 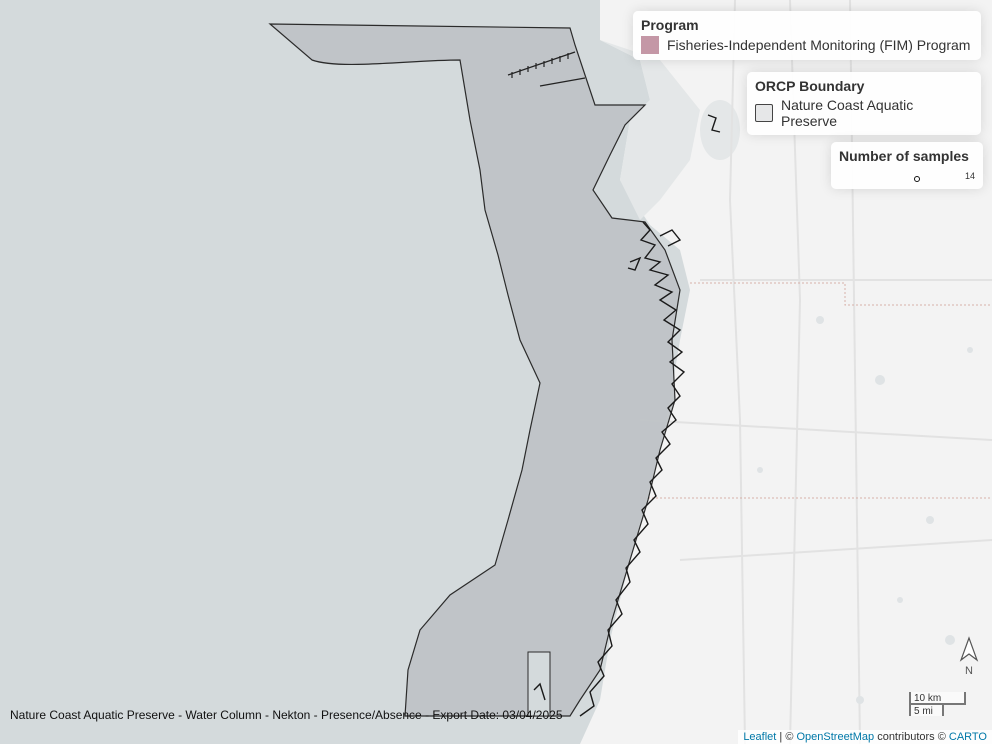 What do you see at coordinates (907, 165) in the screenshot?
I see `samples-legend: Number of samples 14` at bounding box center [907, 165].